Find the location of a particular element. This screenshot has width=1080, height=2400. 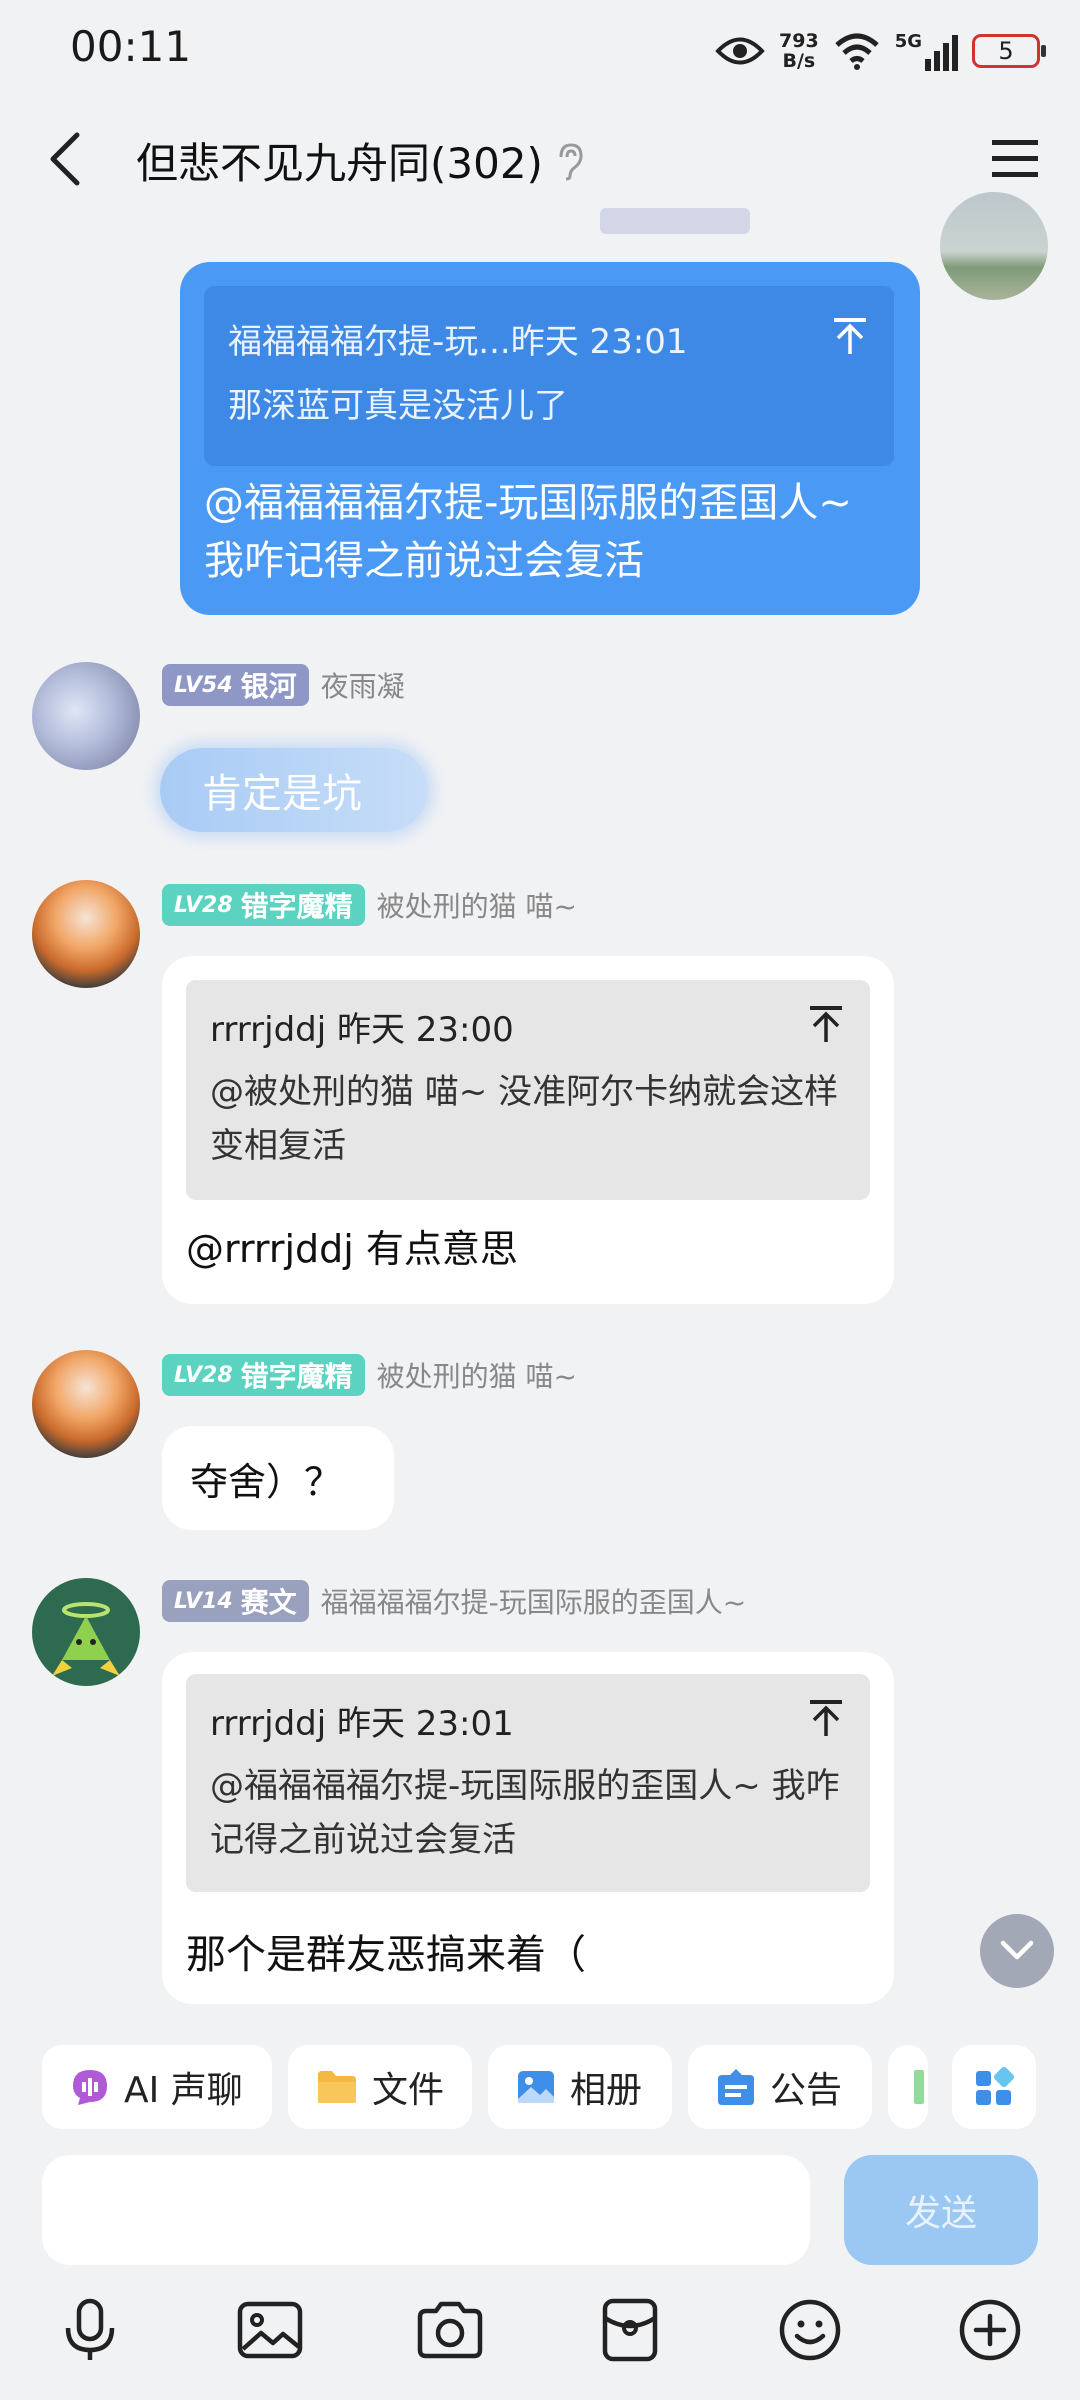

more-chip-partial is located at coordinates (908, 2087).